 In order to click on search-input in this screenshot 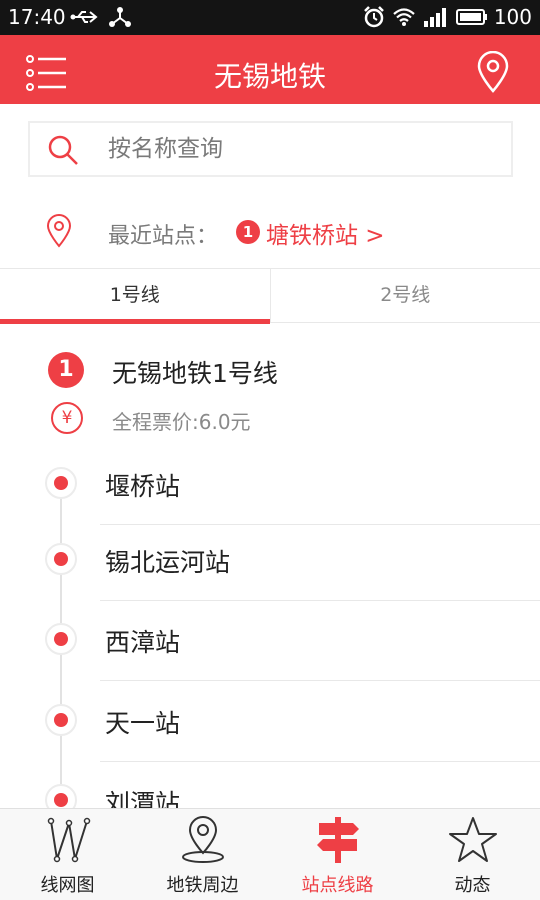, I will do `click(298, 149)`.